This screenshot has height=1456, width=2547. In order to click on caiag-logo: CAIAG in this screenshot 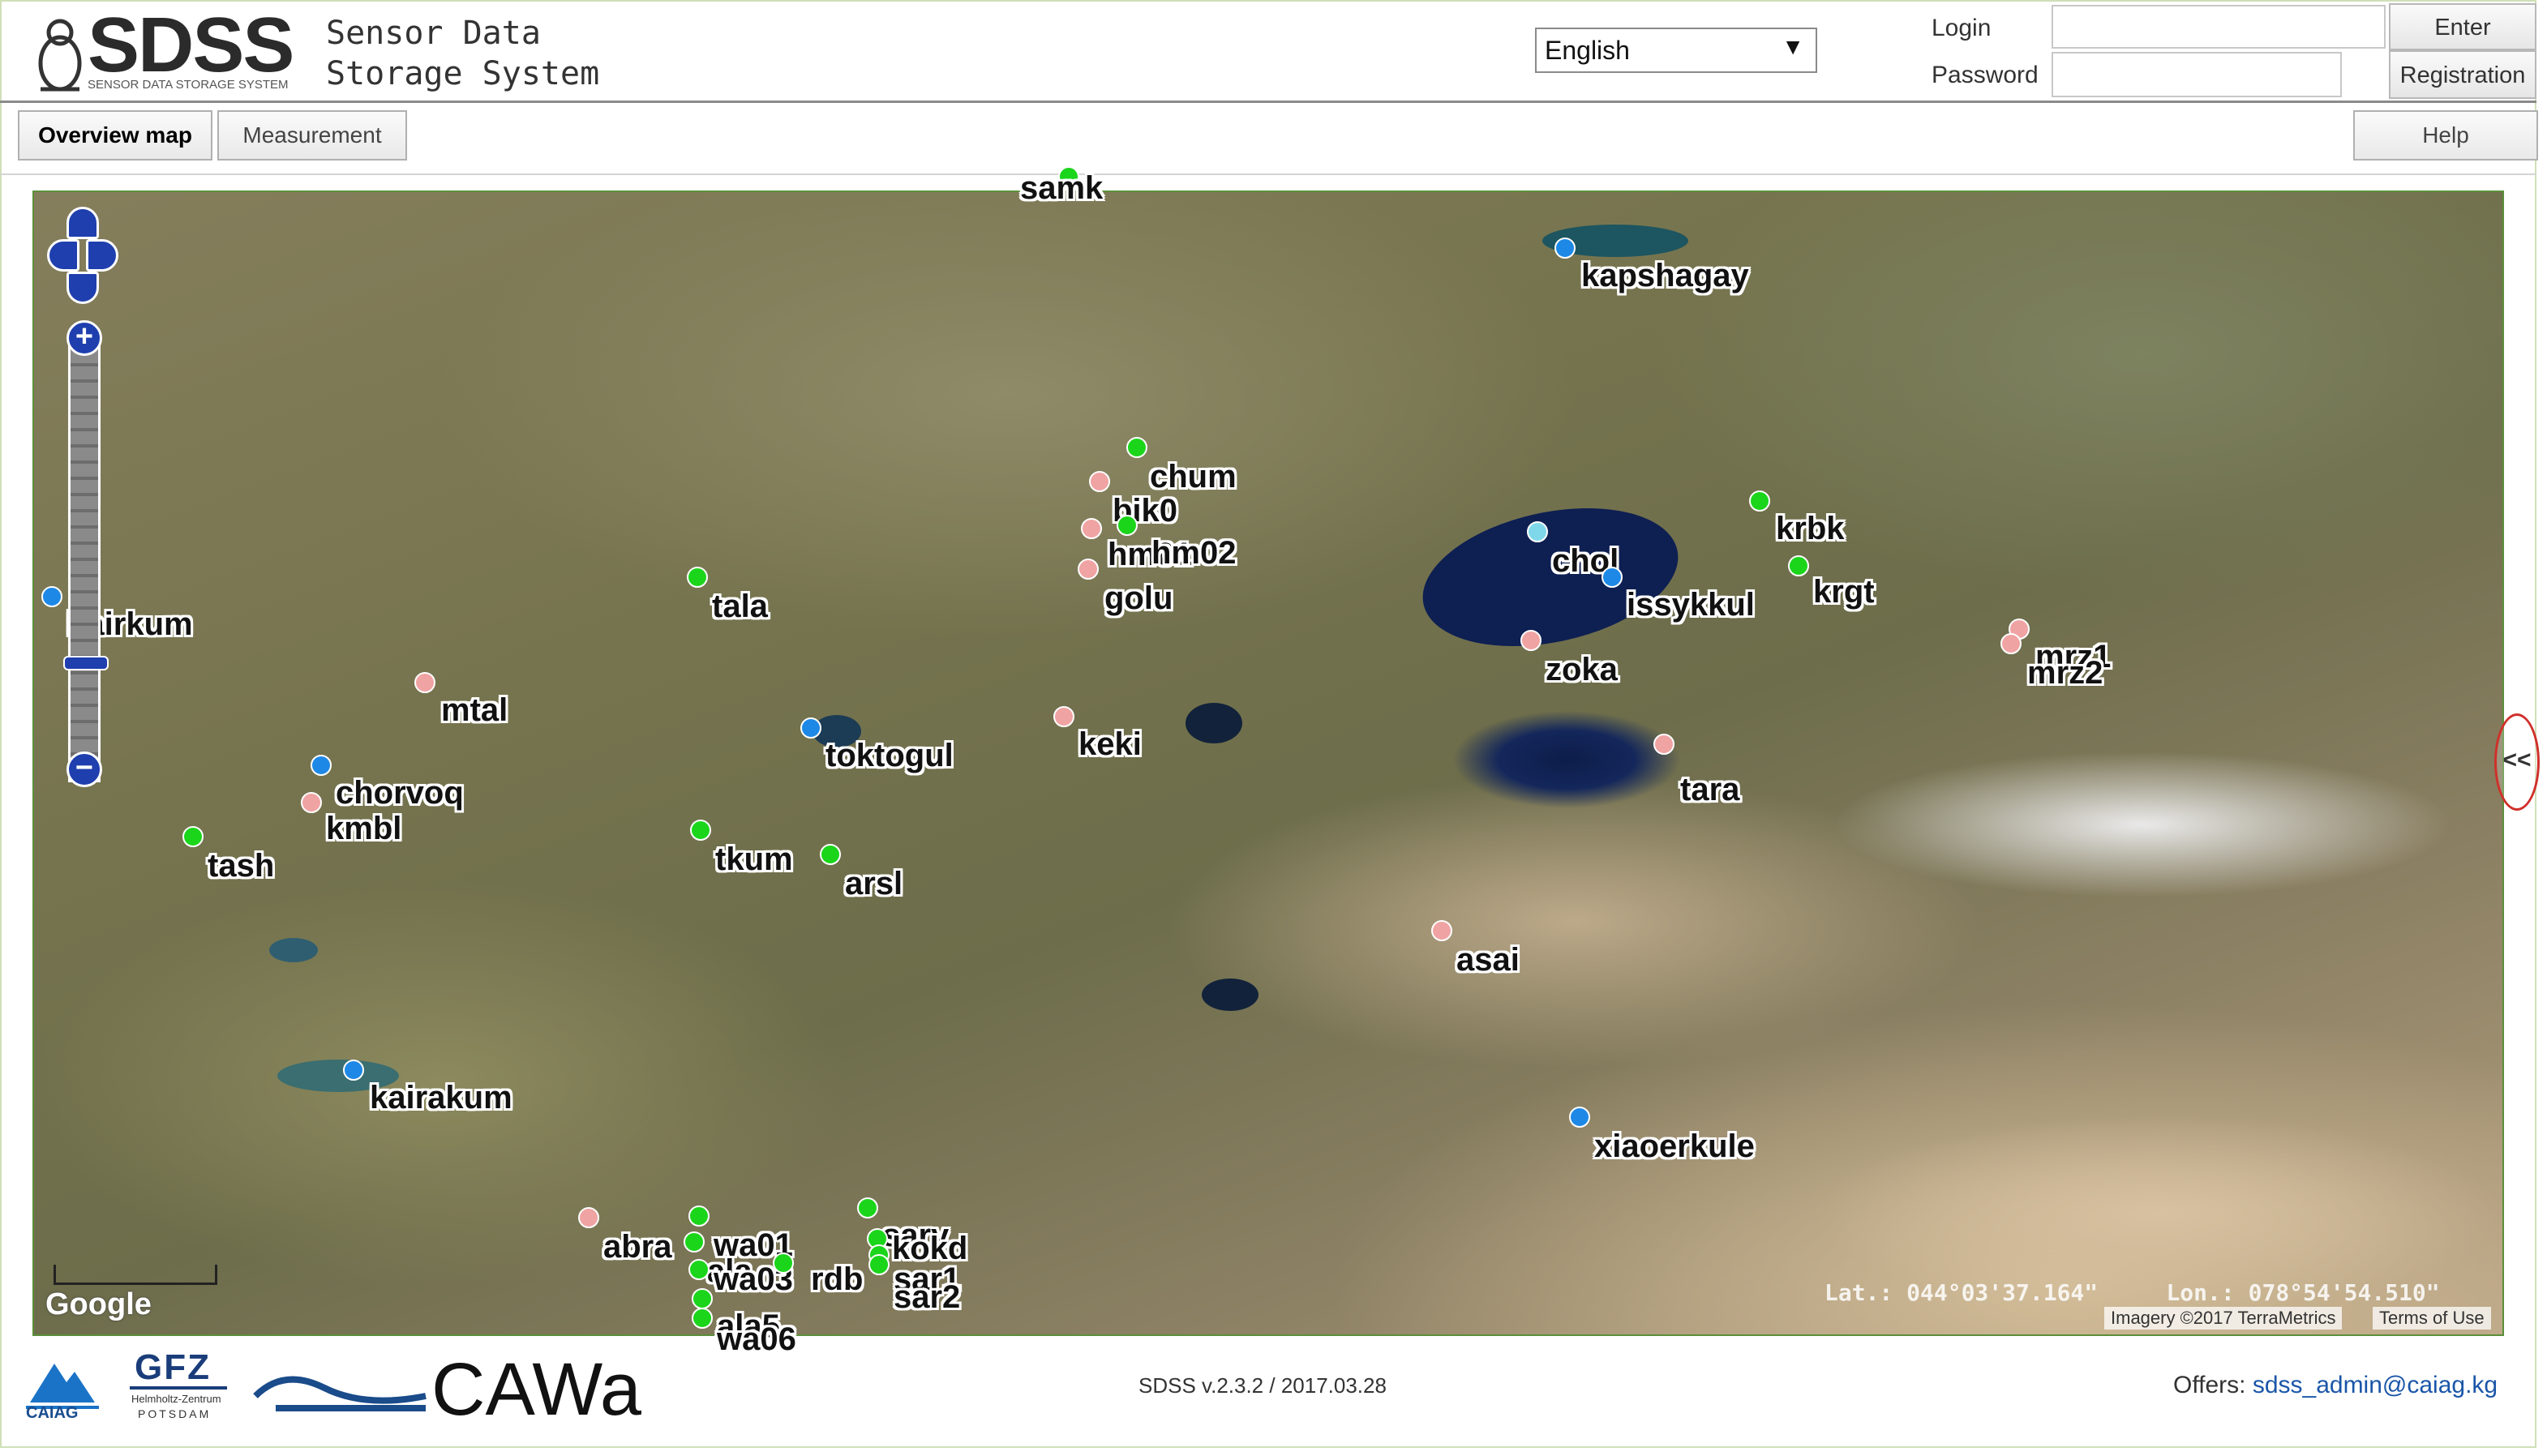, I will do `click(63, 1387)`.